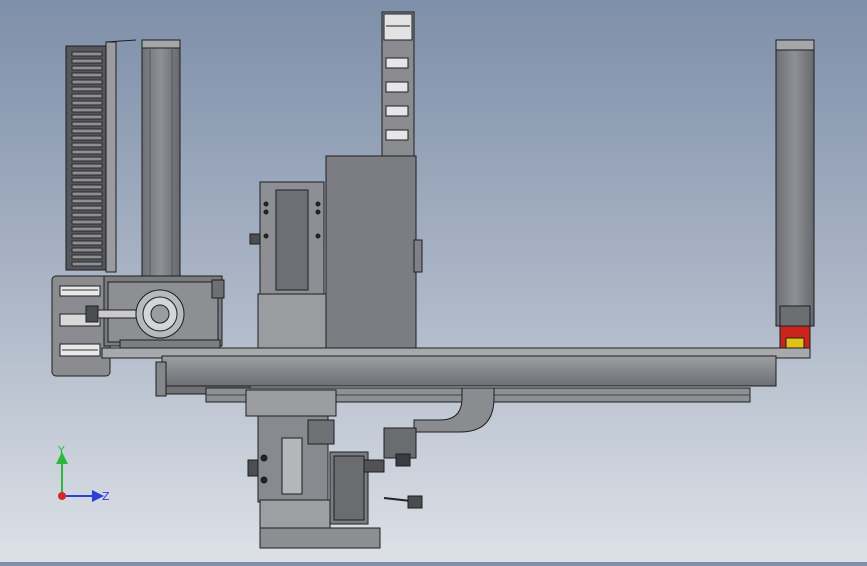 The width and height of the screenshot is (867, 566). I want to click on coordinate-triad, so click(80, 477).